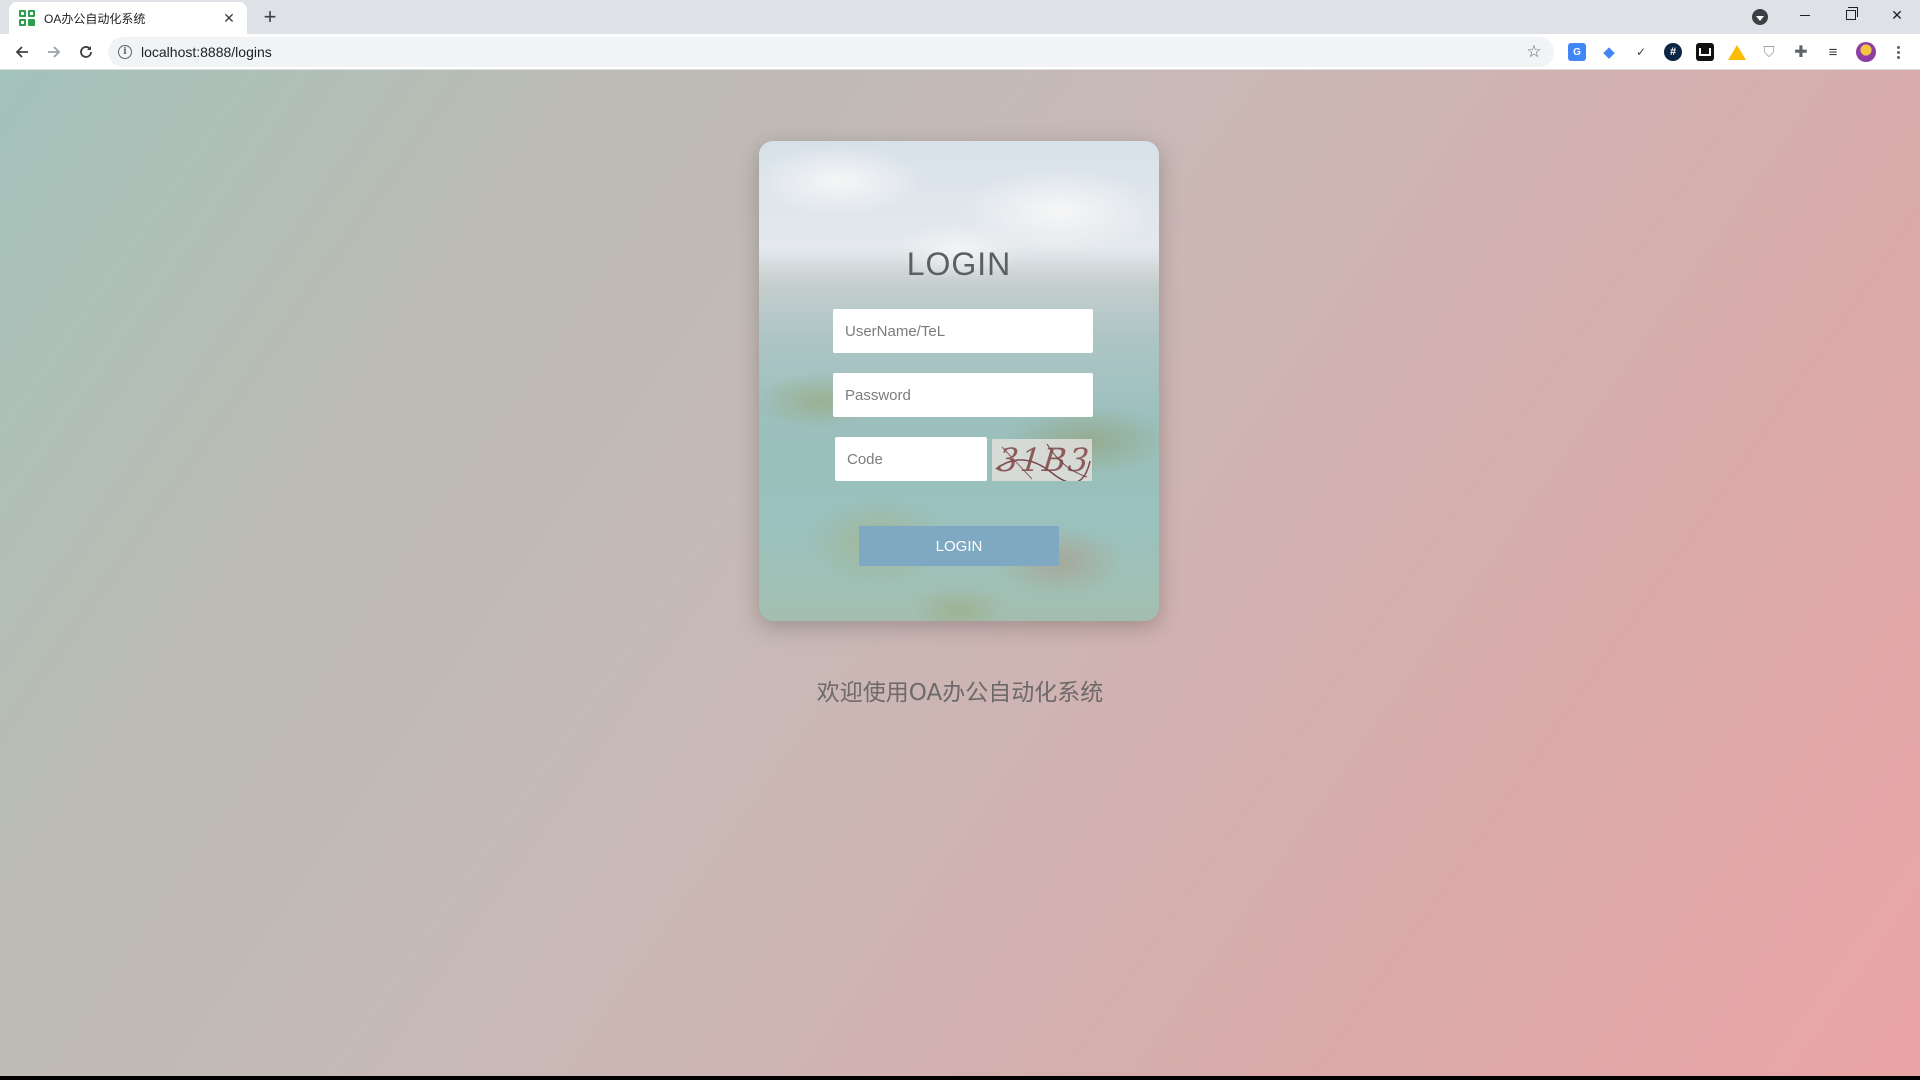 This screenshot has height=1080, width=1920. I want to click on info-icon: i, so click(125, 52).